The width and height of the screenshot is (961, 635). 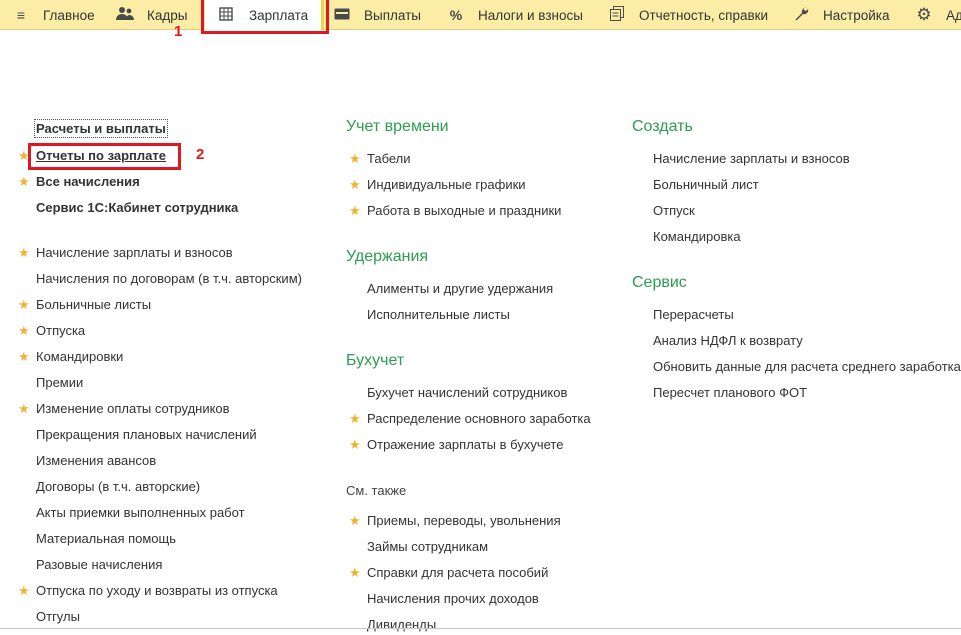 I want to click on link-middle-item: Работа в выходные и праздники, so click(x=464, y=210).